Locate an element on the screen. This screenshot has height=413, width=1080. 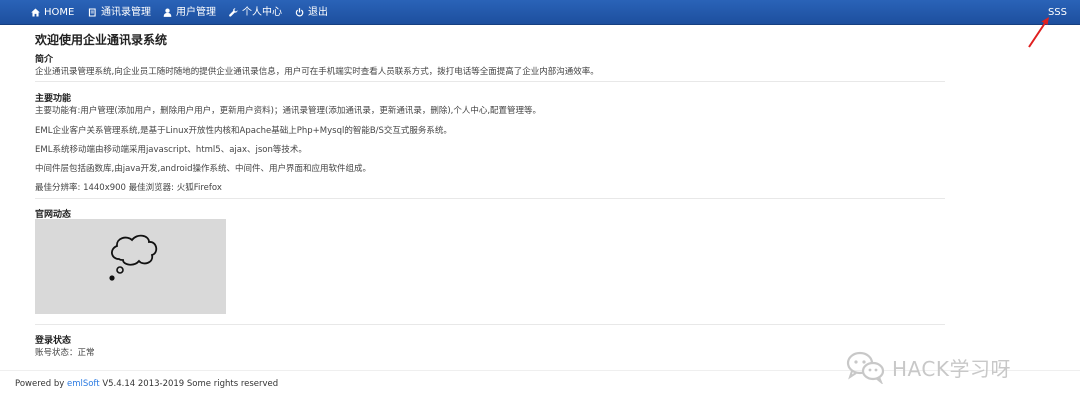
annotation-arrow is located at coordinates (1038, 32).